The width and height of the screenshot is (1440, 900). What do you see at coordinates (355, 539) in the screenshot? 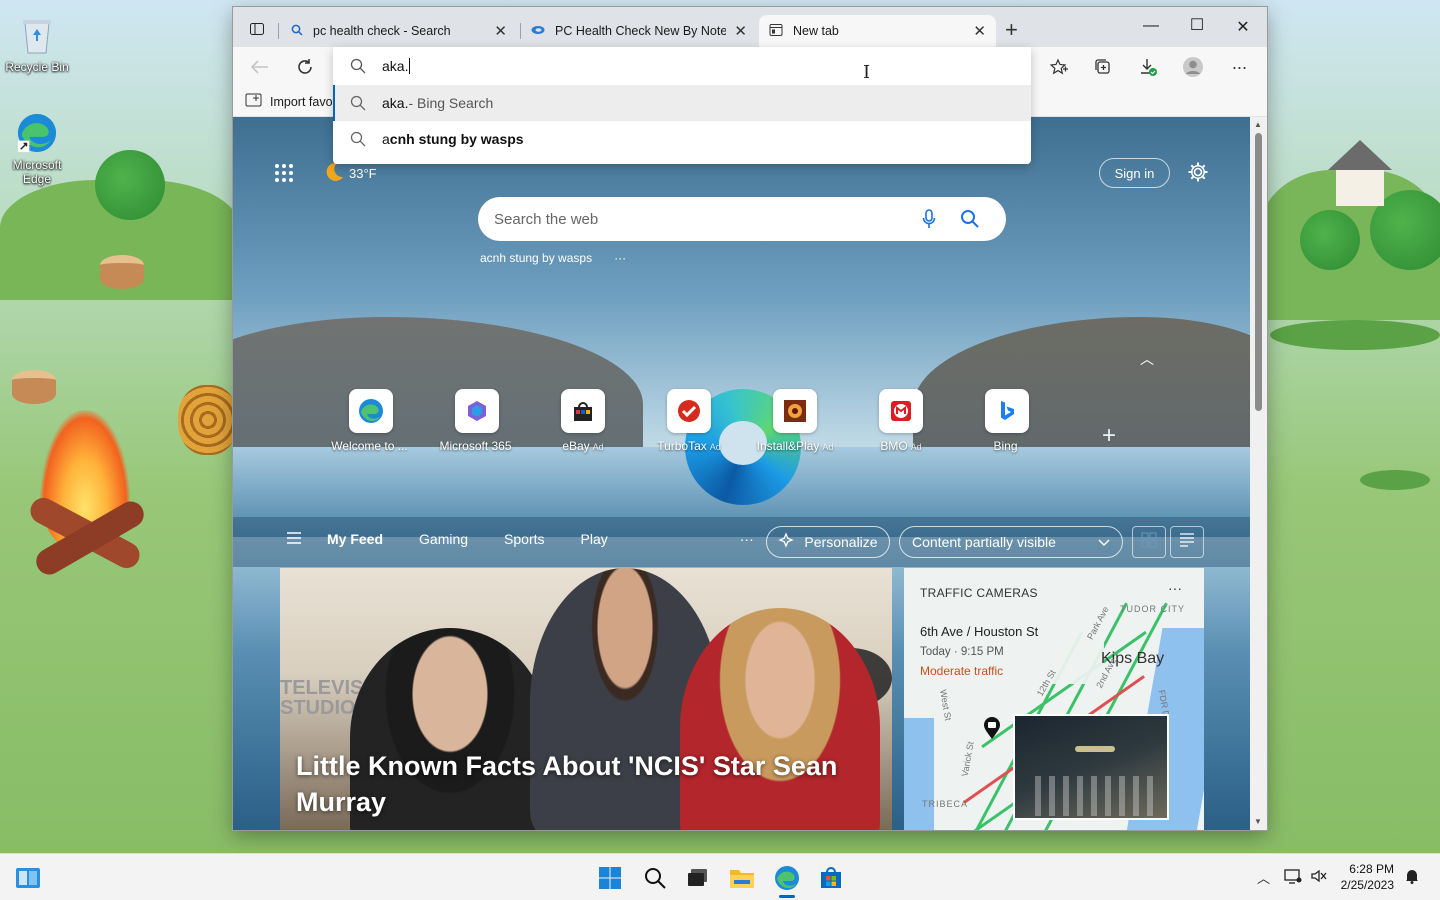
I see `tab-my-feed: My Feed` at bounding box center [355, 539].